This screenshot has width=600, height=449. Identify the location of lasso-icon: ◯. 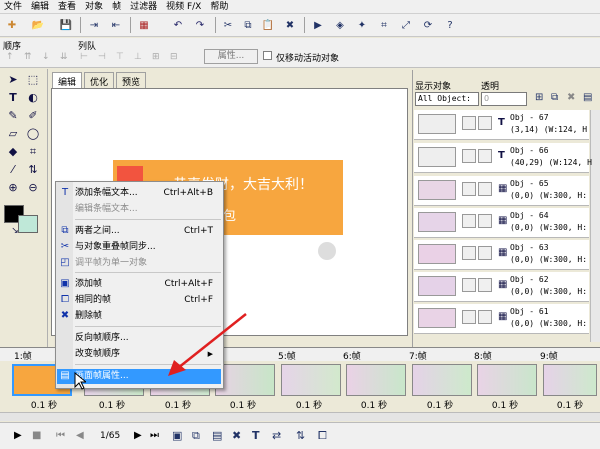
(33, 134).